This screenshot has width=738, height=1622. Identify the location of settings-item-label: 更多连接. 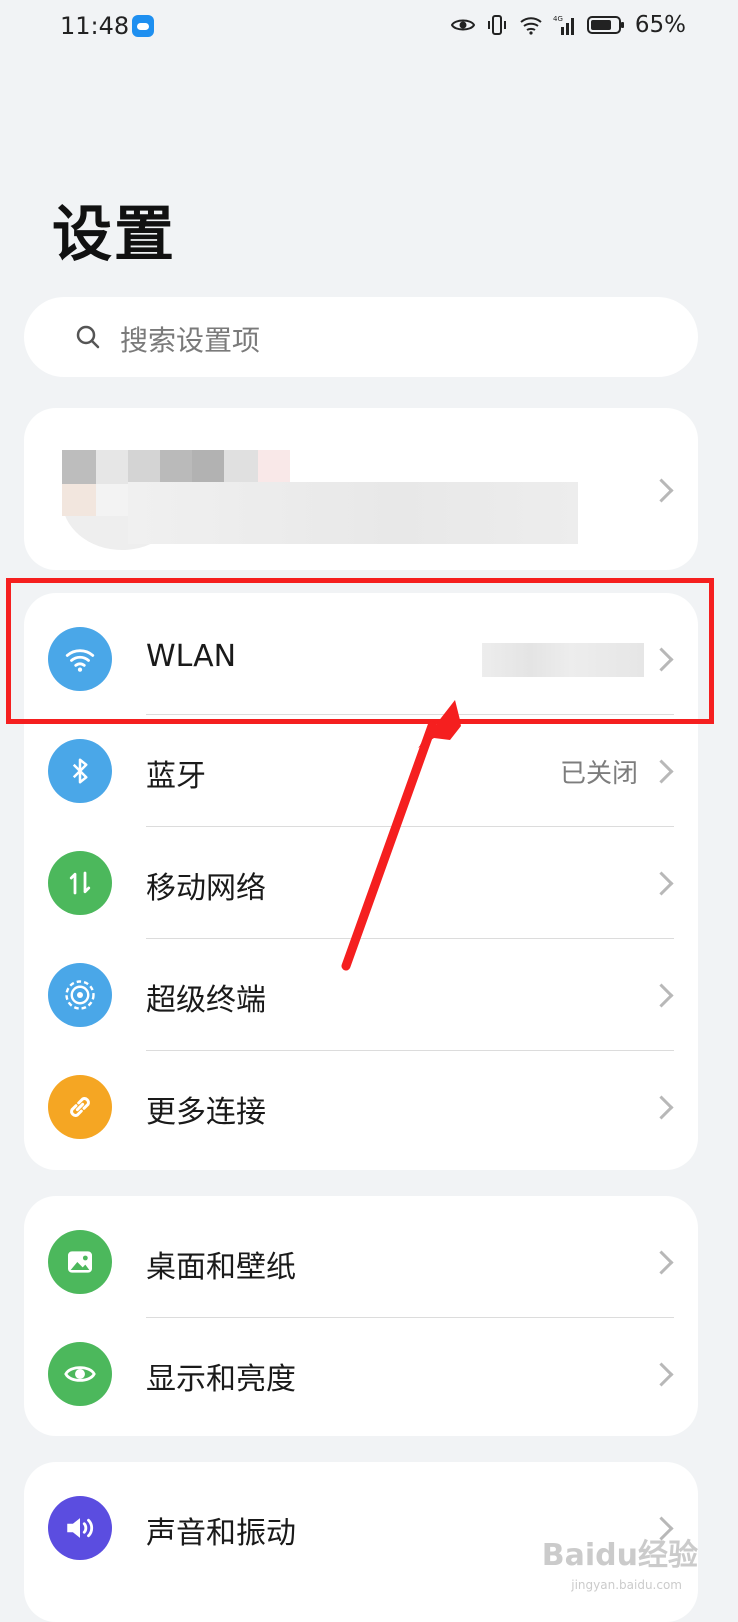
(206, 1112).